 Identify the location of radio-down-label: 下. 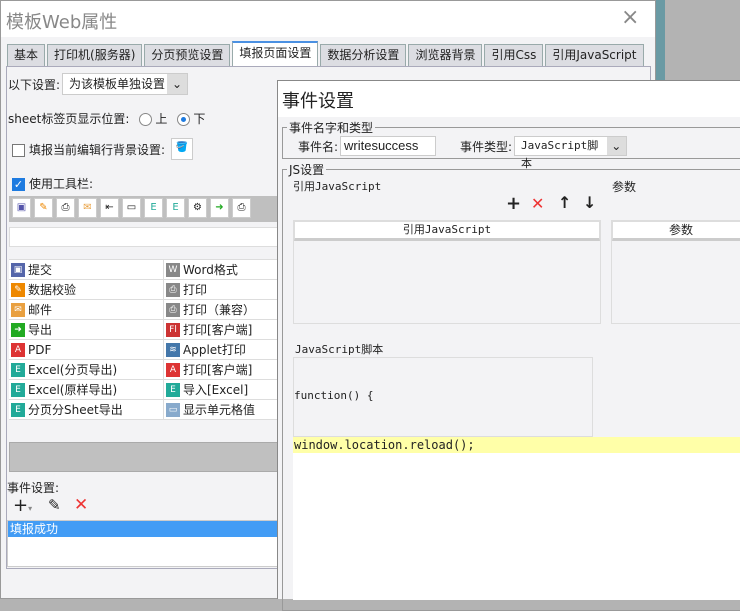
(199, 119).